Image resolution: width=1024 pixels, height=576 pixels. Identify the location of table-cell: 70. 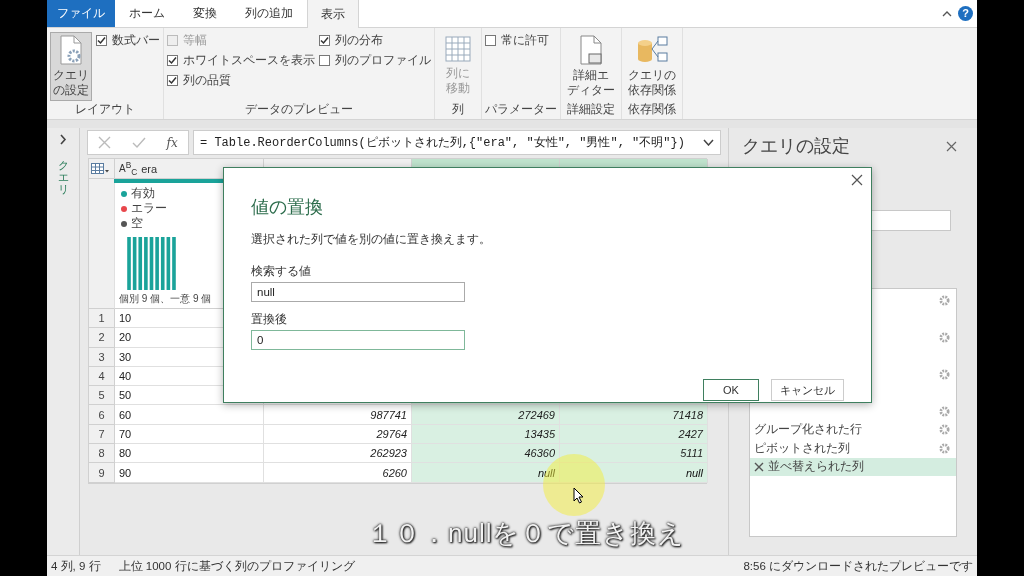
(189, 434).